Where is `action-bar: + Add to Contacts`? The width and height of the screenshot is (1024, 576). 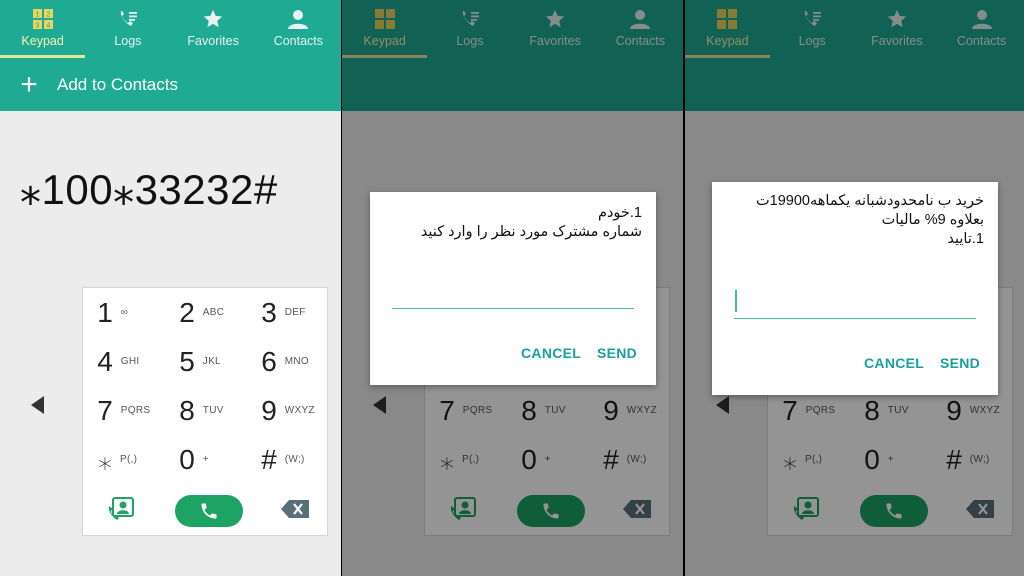 action-bar: + Add to Contacts is located at coordinates (170, 84).